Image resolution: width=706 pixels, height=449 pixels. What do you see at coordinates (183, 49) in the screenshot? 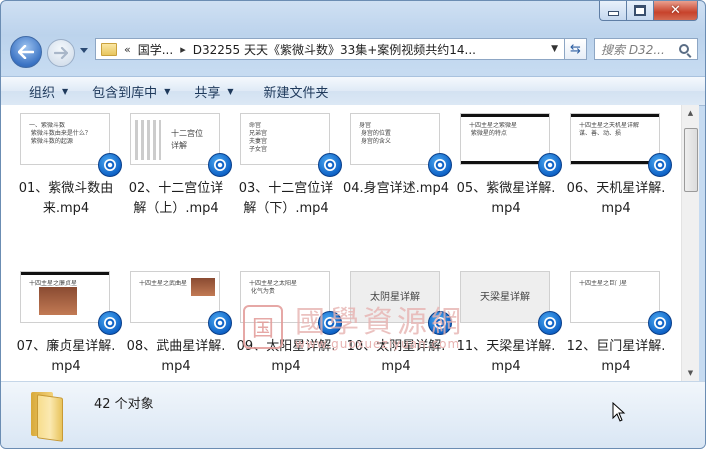
I see `chevron-right-icon: ▸` at bounding box center [183, 49].